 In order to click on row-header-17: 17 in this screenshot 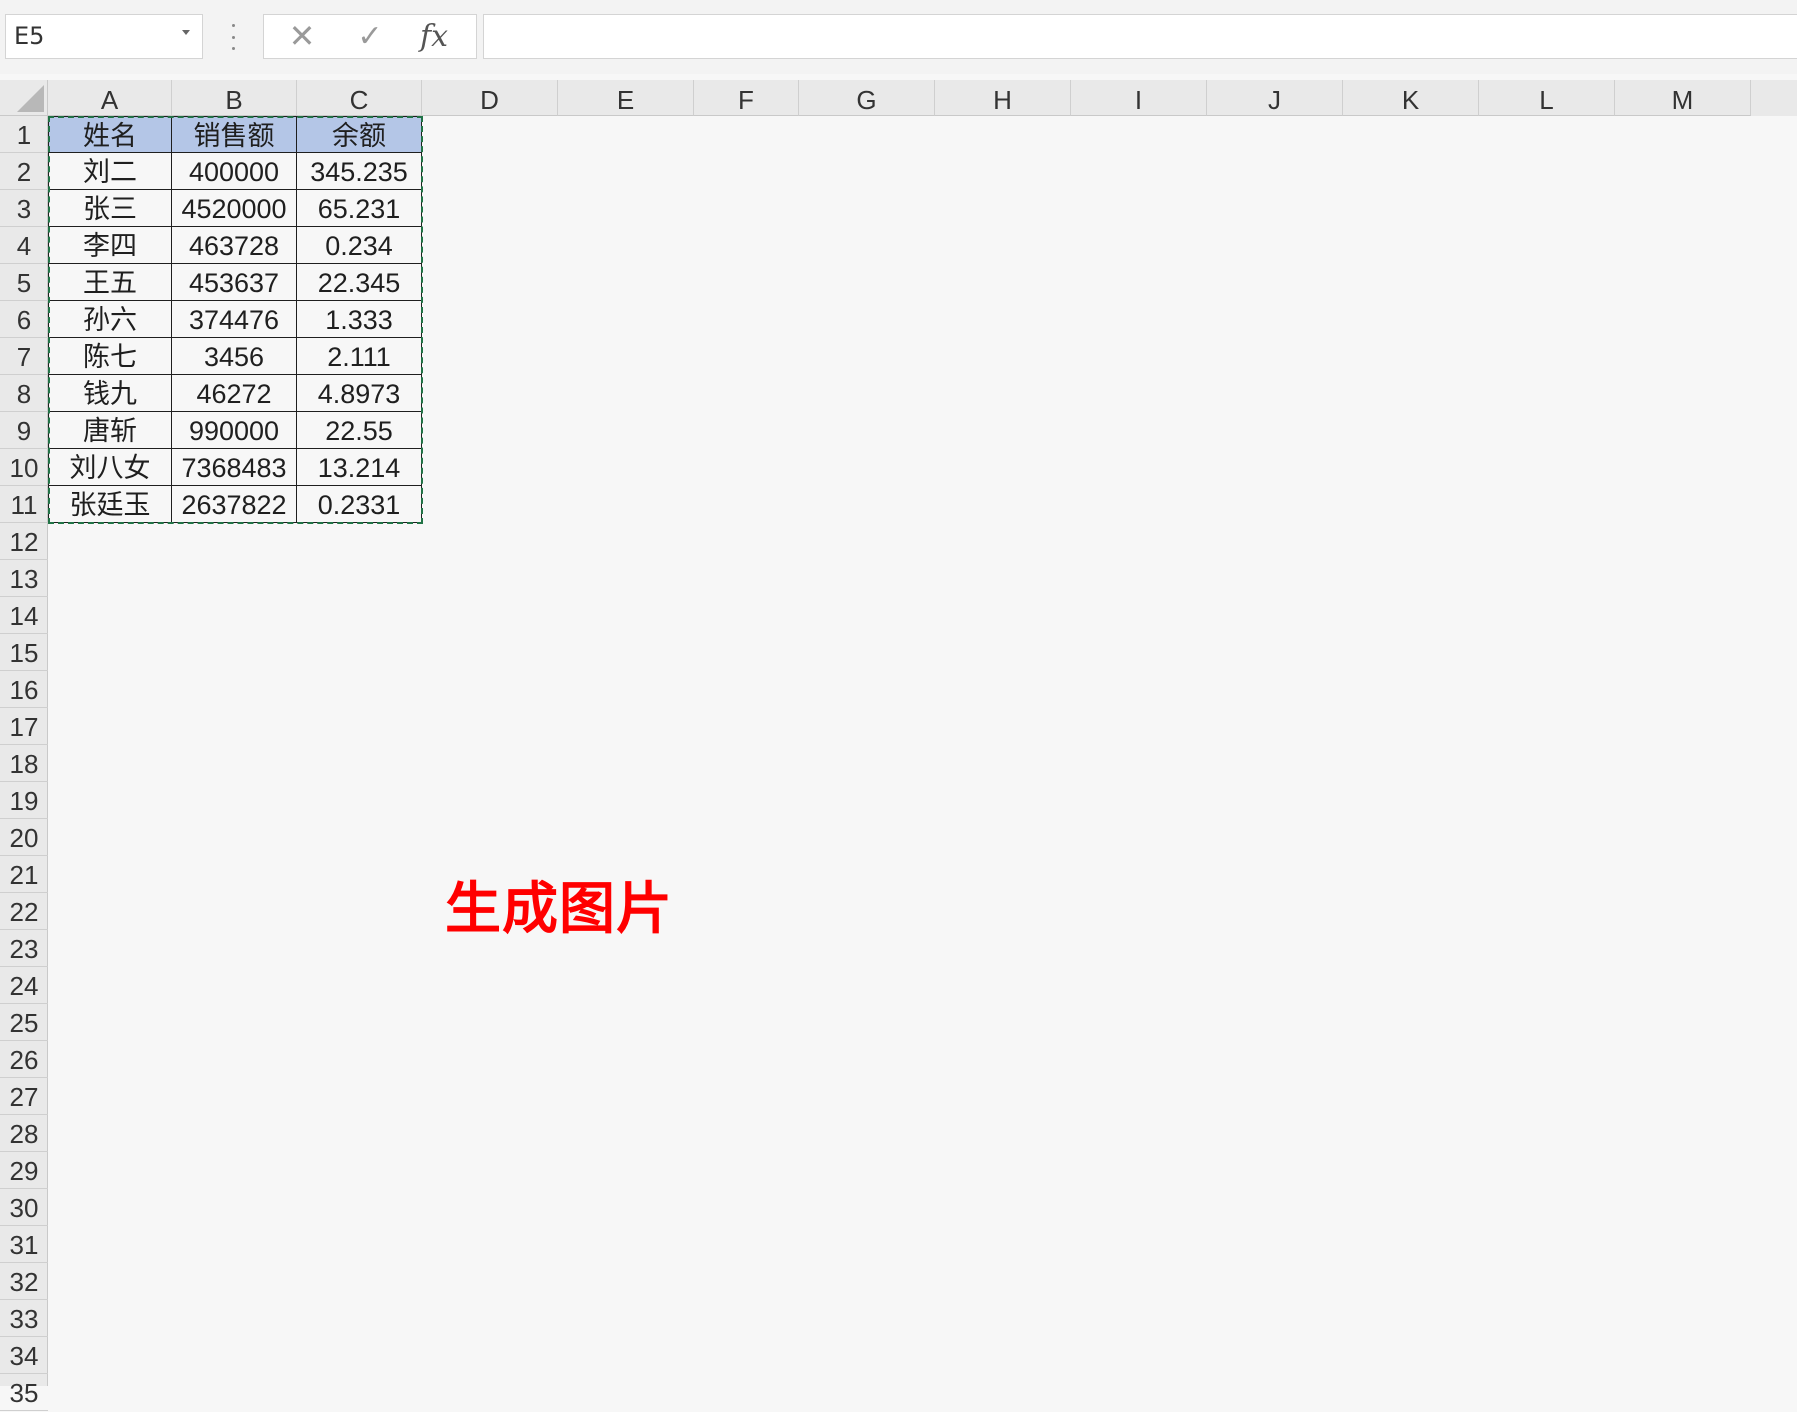, I will do `click(24, 726)`.